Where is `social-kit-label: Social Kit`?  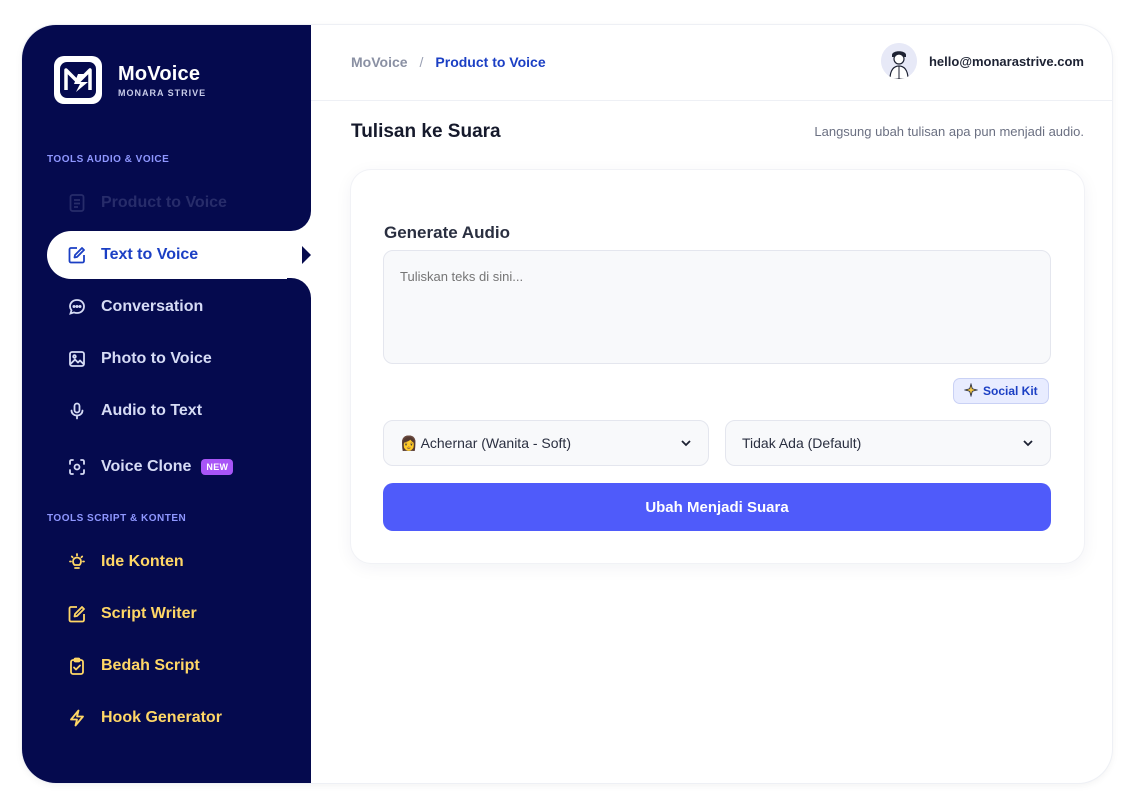
social-kit-label: Social Kit is located at coordinates (1010, 391).